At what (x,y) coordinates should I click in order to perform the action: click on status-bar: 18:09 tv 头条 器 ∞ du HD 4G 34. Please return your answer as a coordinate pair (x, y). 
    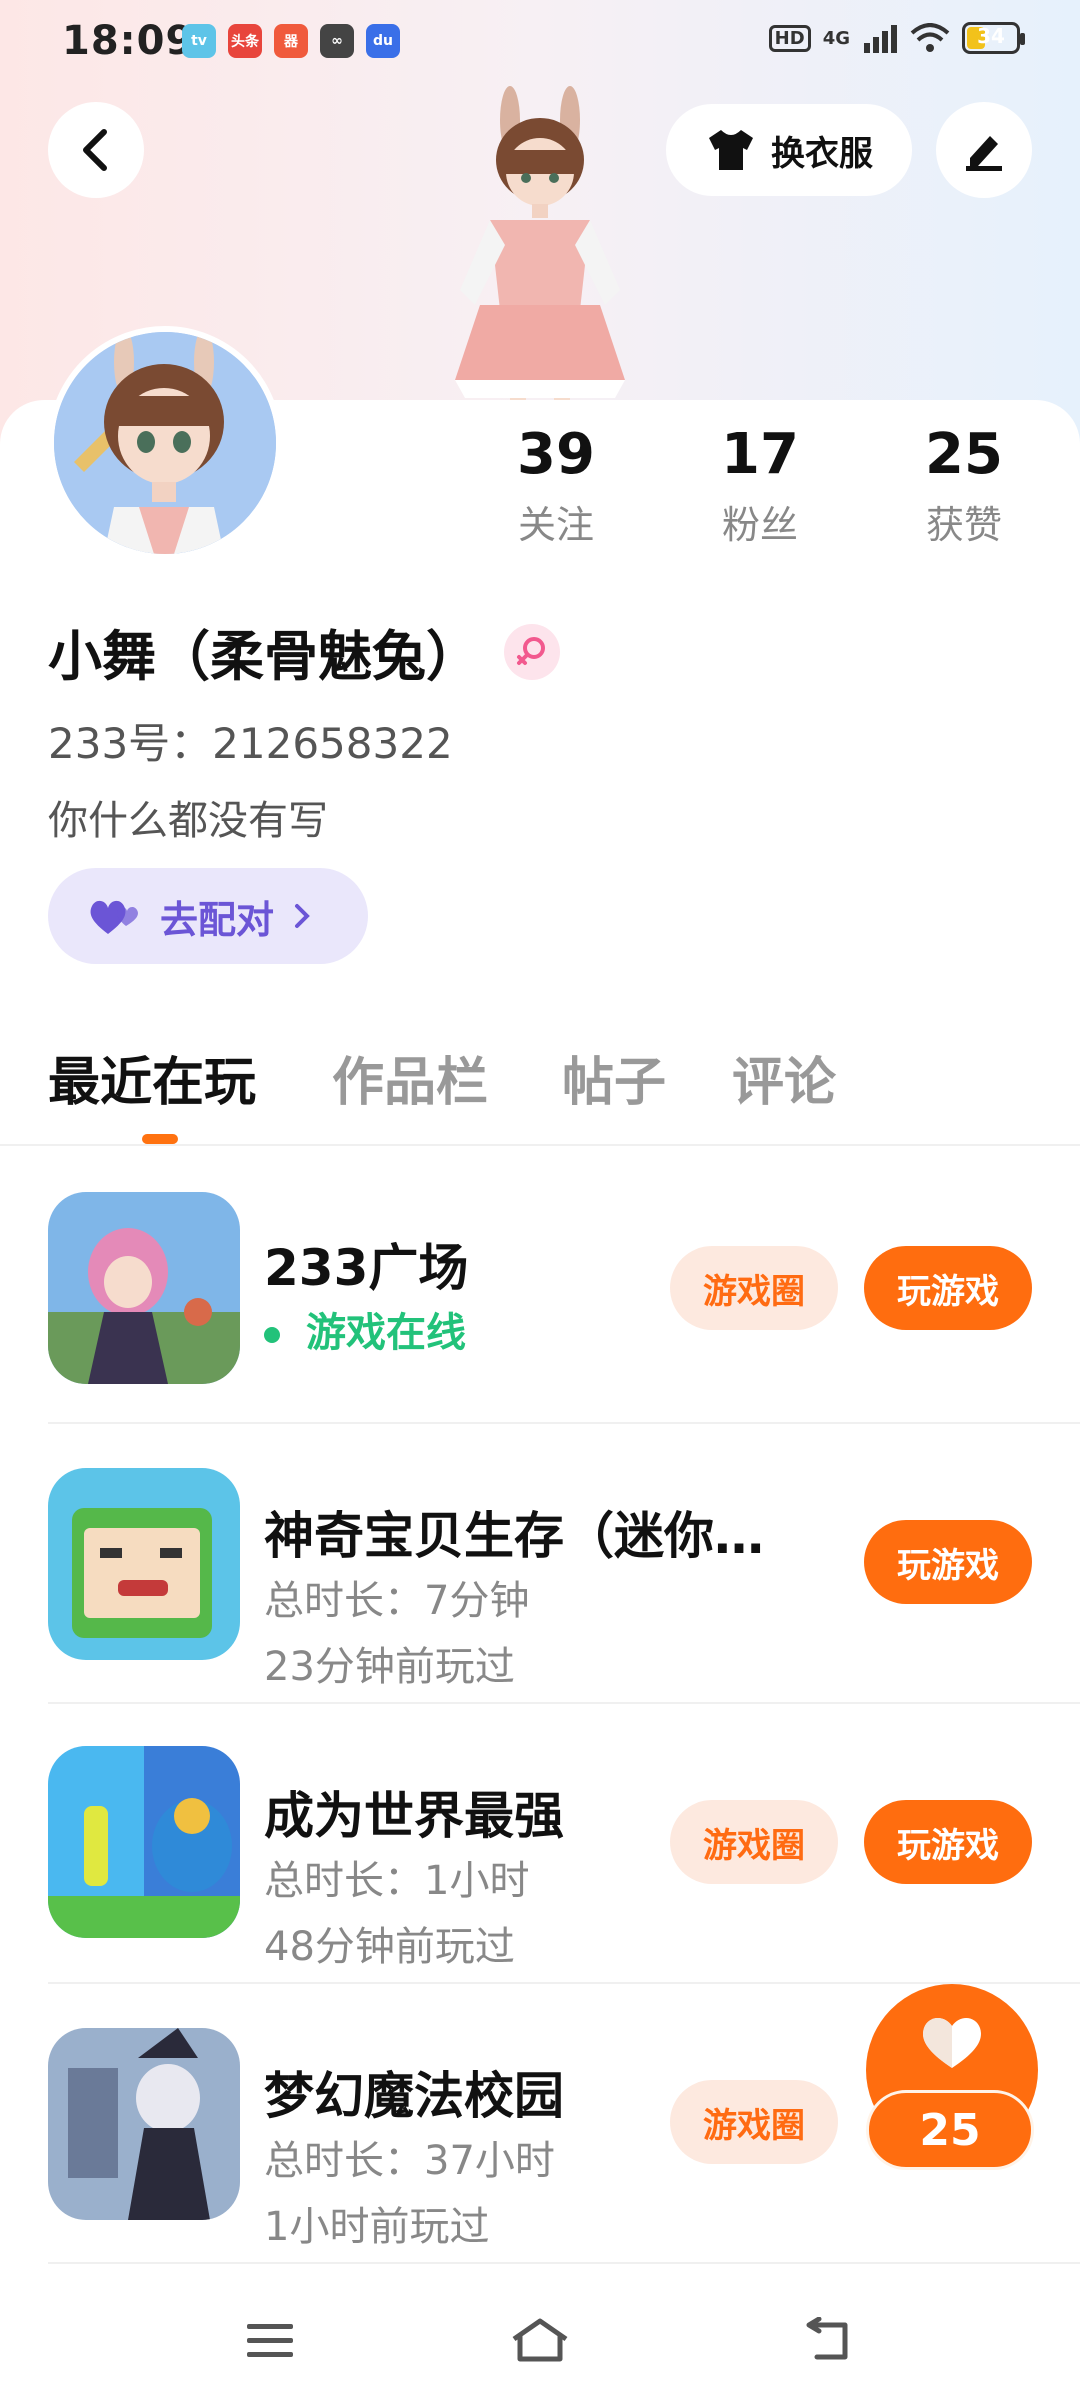
    Looking at the image, I should click on (540, 42).